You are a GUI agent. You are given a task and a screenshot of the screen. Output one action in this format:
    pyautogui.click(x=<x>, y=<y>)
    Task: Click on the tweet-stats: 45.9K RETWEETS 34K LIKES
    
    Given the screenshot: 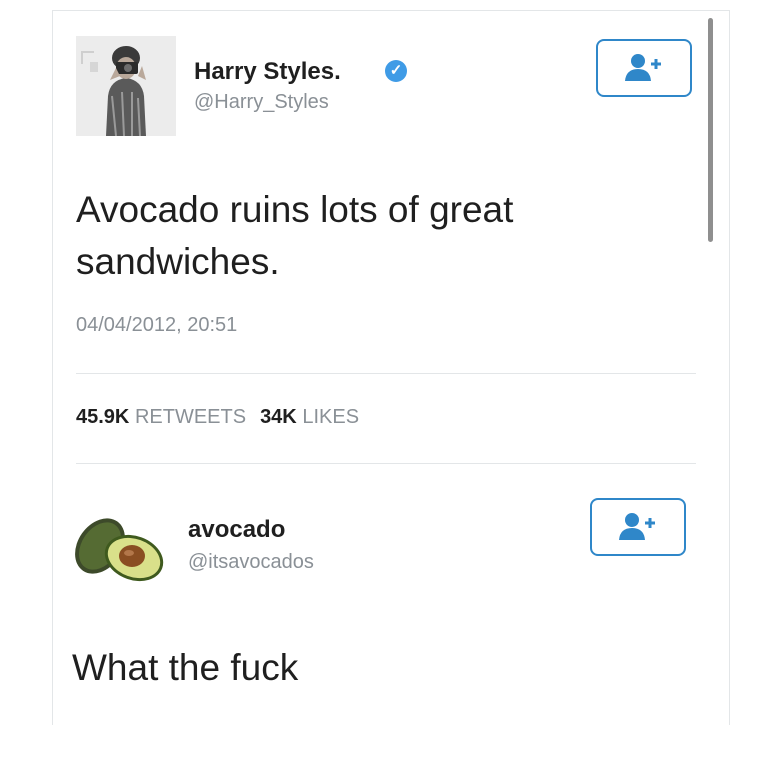 What is the action you would take?
    pyautogui.click(x=217, y=417)
    